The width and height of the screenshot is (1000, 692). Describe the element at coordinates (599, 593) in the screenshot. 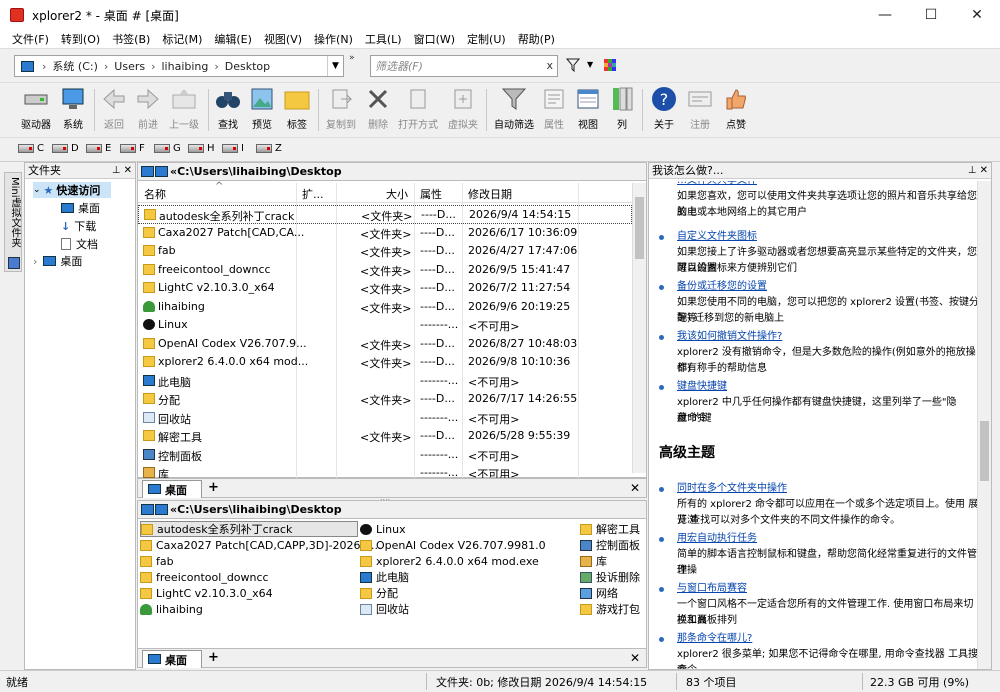

I see `grid-item: 网络` at that location.